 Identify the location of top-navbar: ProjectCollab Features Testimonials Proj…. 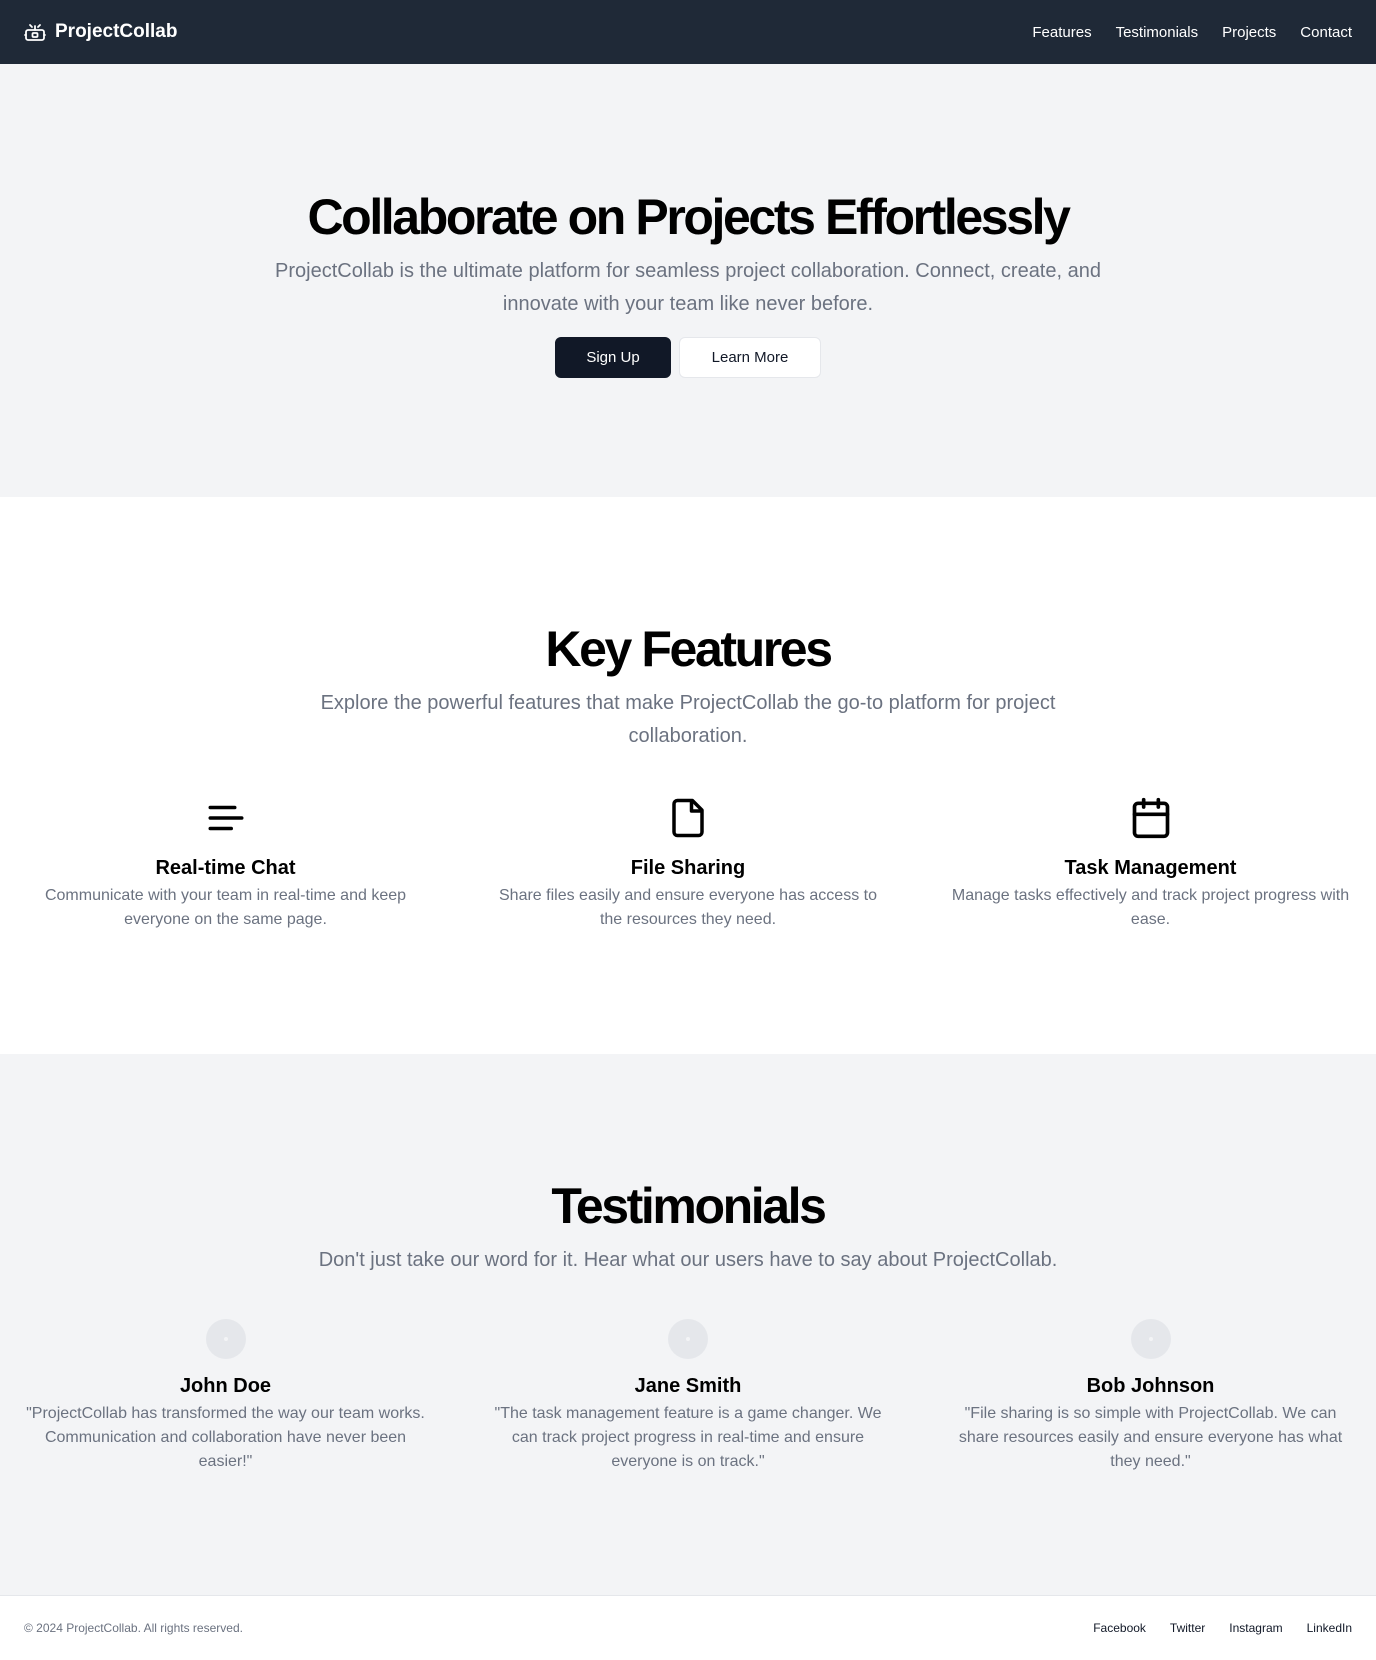
(688, 32).